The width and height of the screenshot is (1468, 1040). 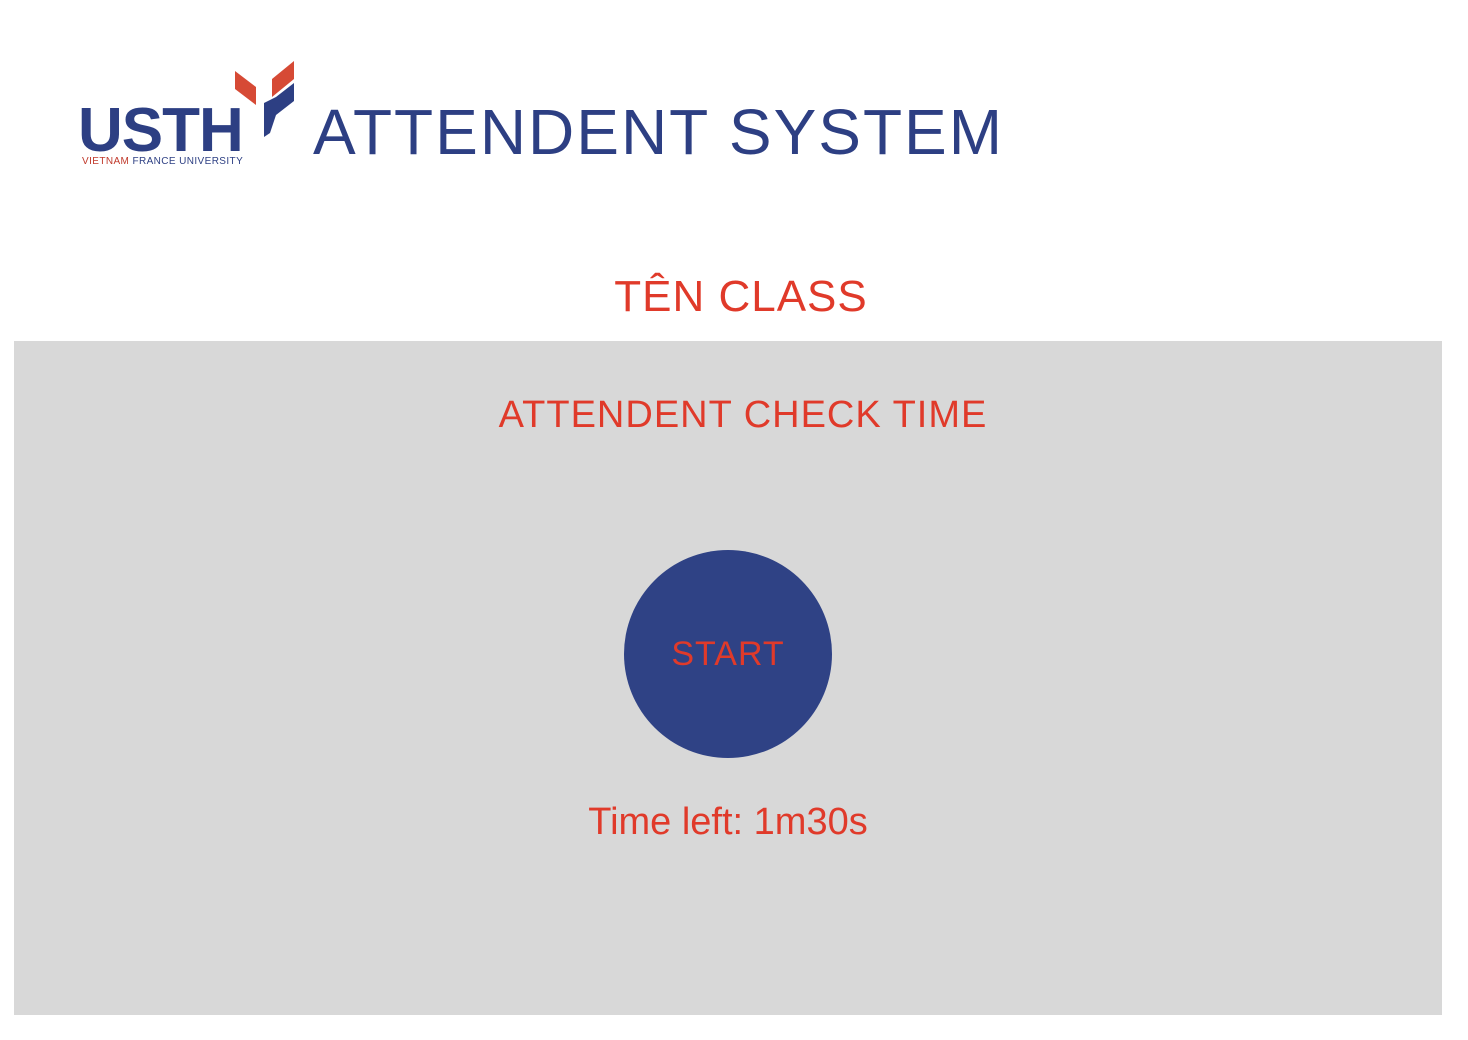 I want to click on logo-subtext-vietnam: VIETNAM, so click(x=106, y=161).